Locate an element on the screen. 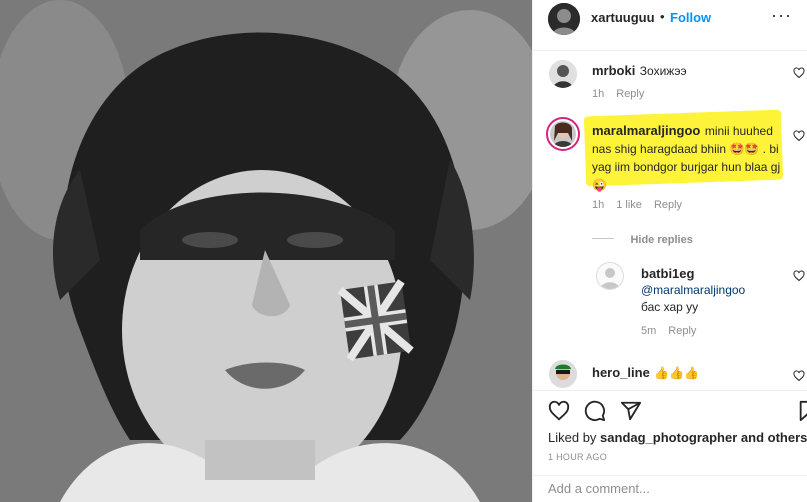 The height and width of the screenshot is (502, 807). reply-username: batbi1eg is located at coordinates (716, 273).